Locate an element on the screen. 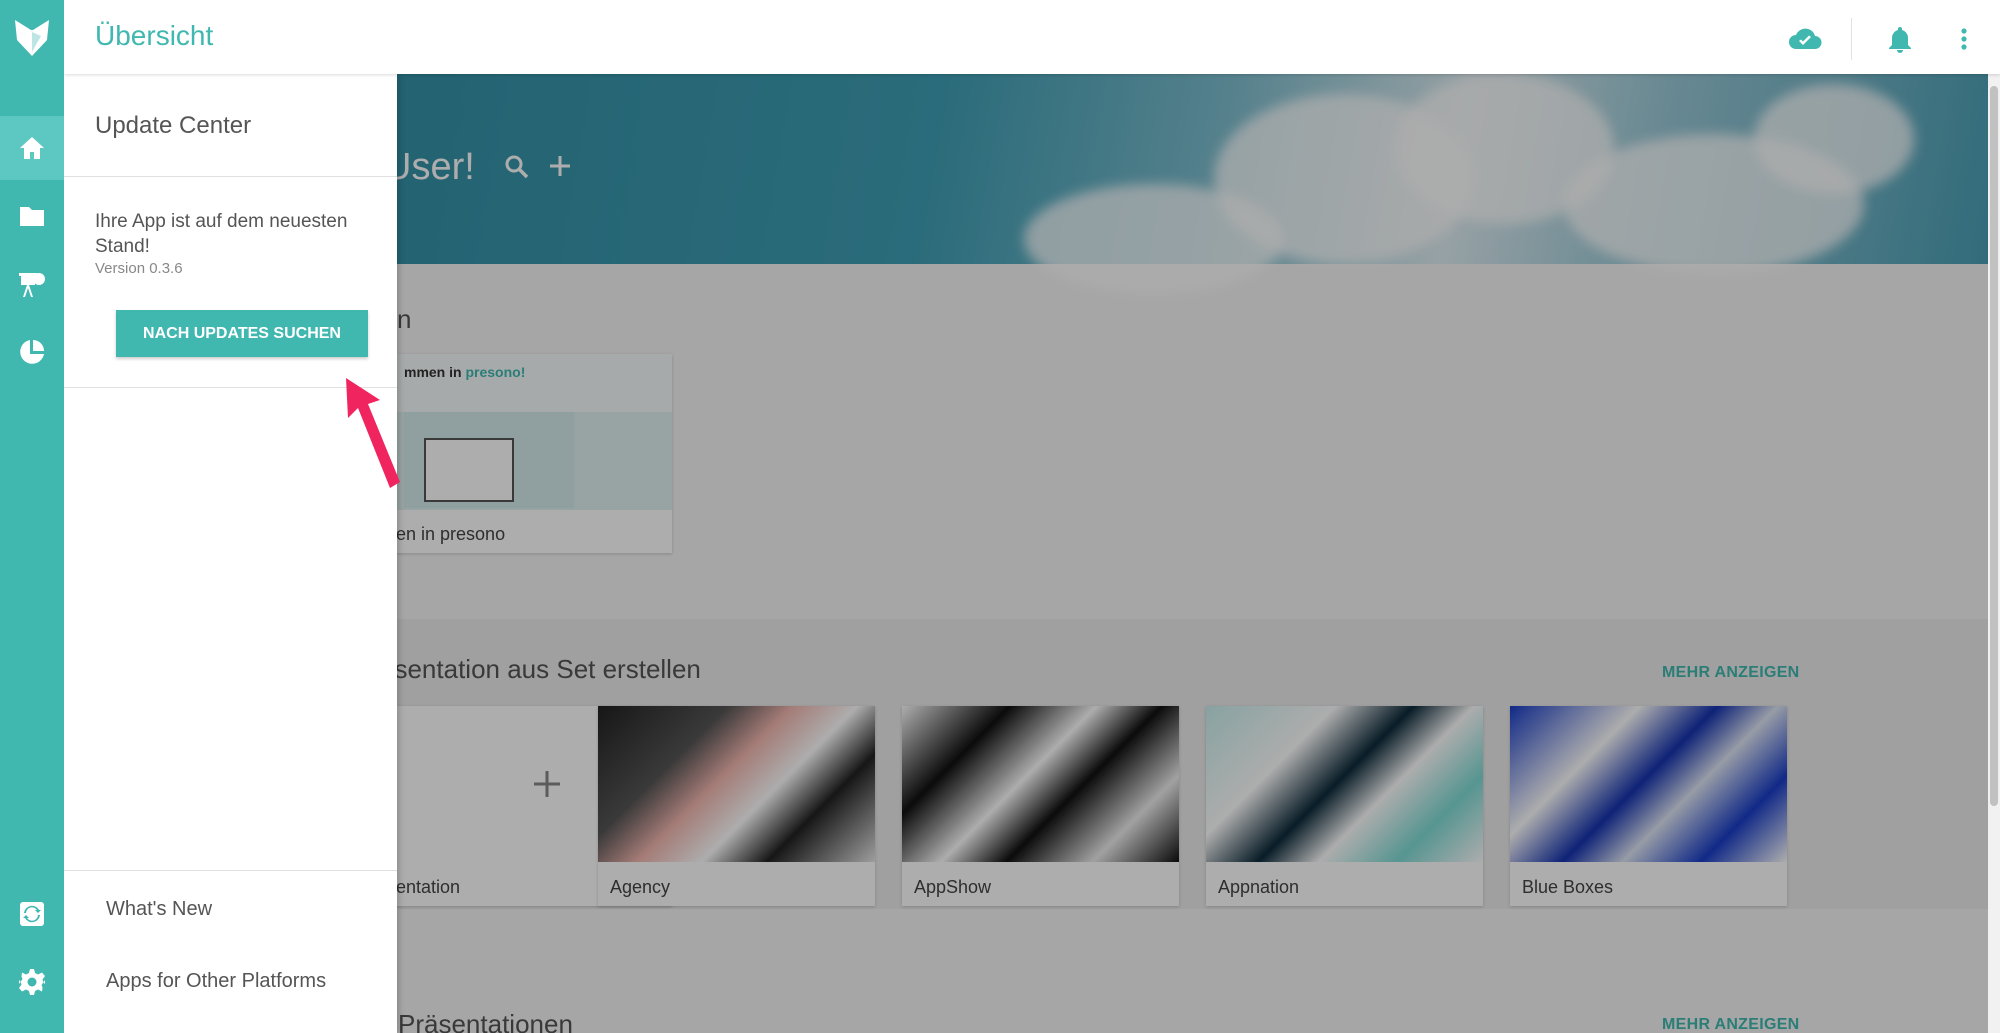  version-text: Version 0.3.6 is located at coordinates (139, 268).